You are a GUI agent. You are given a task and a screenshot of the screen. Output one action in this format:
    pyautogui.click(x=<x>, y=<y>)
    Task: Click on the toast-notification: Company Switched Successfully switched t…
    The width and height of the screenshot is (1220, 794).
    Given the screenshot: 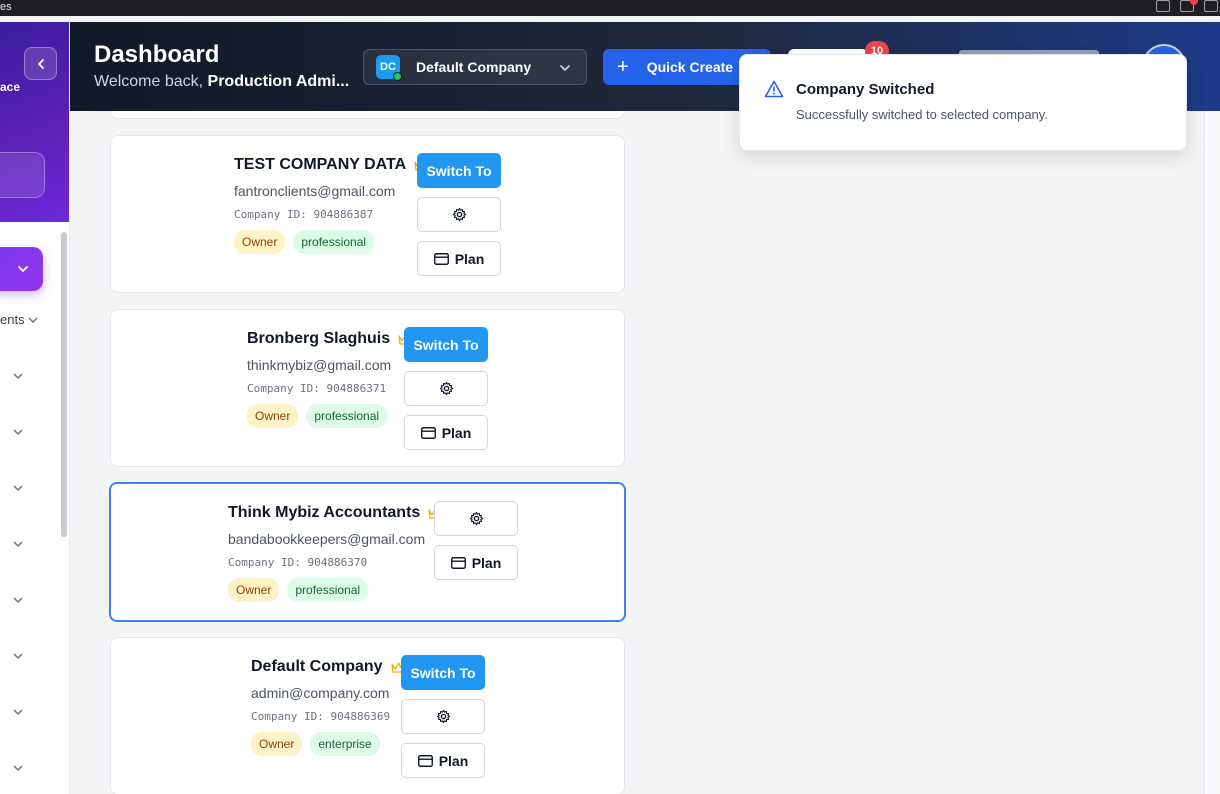 What is the action you would take?
    pyautogui.click(x=963, y=102)
    